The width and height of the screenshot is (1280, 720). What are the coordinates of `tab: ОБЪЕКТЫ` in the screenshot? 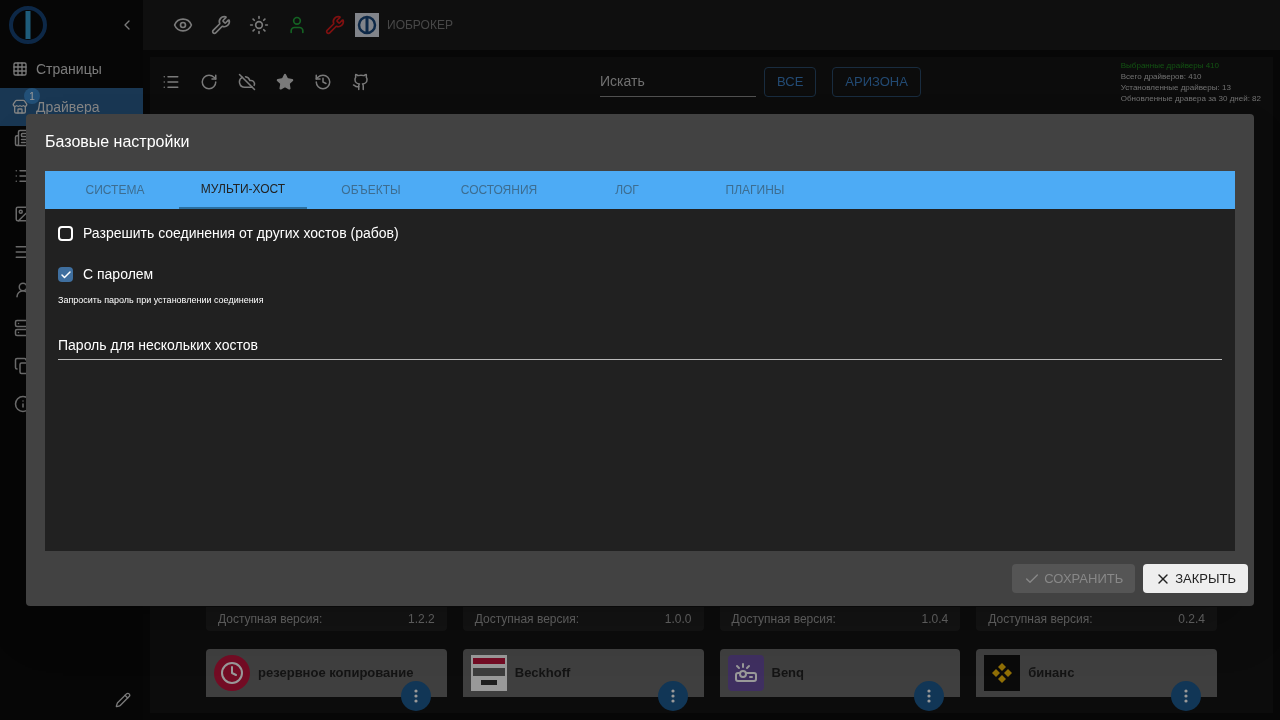 It's located at (371, 190).